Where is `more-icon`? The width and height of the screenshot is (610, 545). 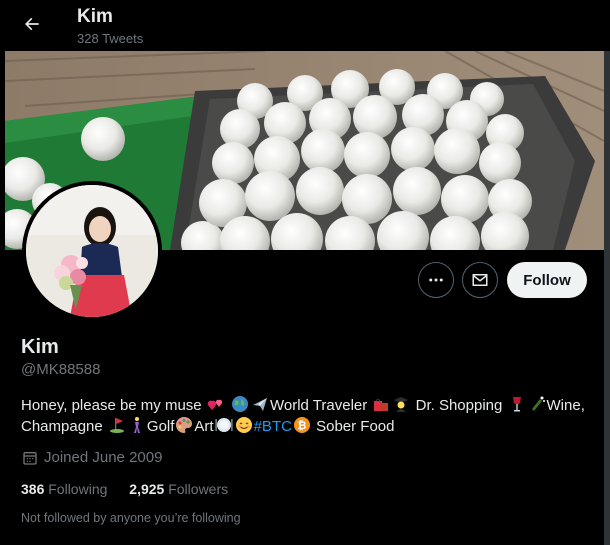
more-icon is located at coordinates (436, 280).